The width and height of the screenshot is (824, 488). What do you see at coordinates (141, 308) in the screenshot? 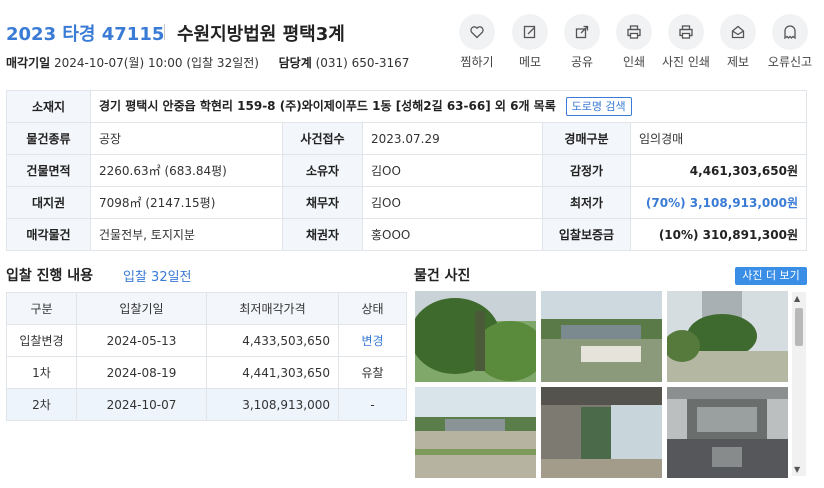
I see `column-header: 입찰기일` at bounding box center [141, 308].